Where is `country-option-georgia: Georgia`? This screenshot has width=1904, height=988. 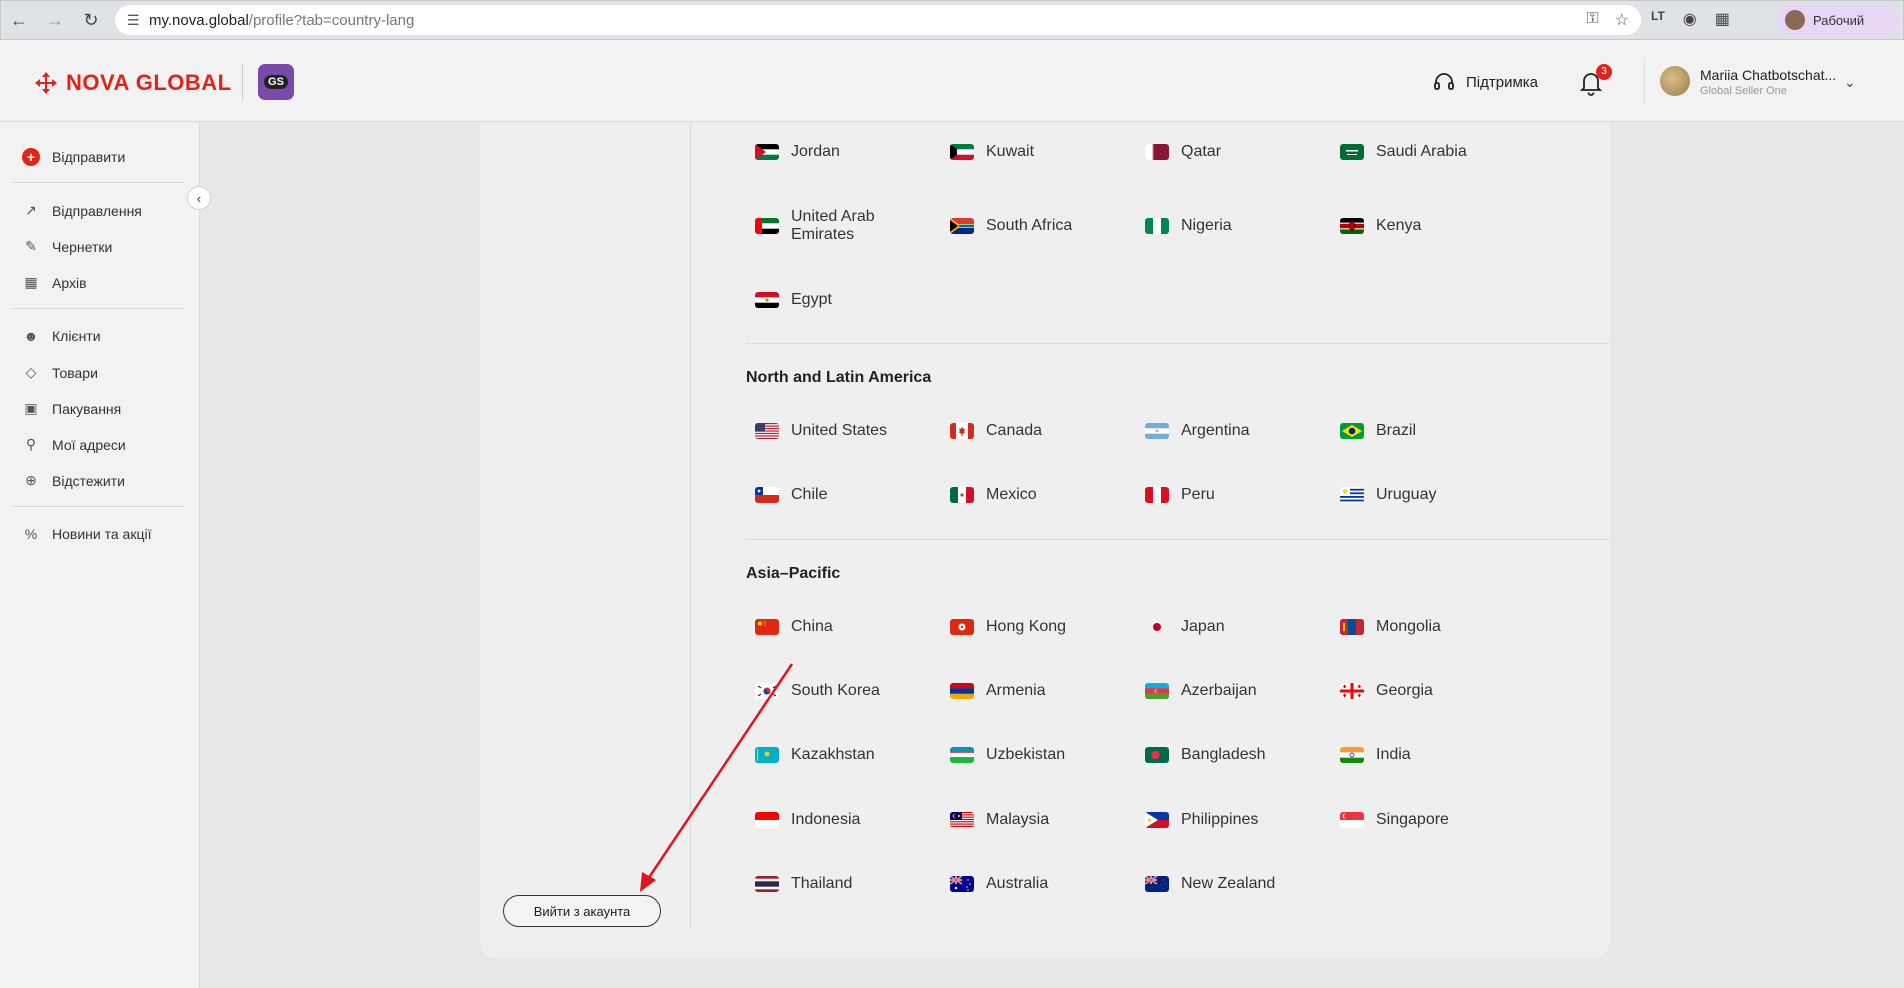
country-option-georgia: Georgia is located at coordinates (1435, 691).